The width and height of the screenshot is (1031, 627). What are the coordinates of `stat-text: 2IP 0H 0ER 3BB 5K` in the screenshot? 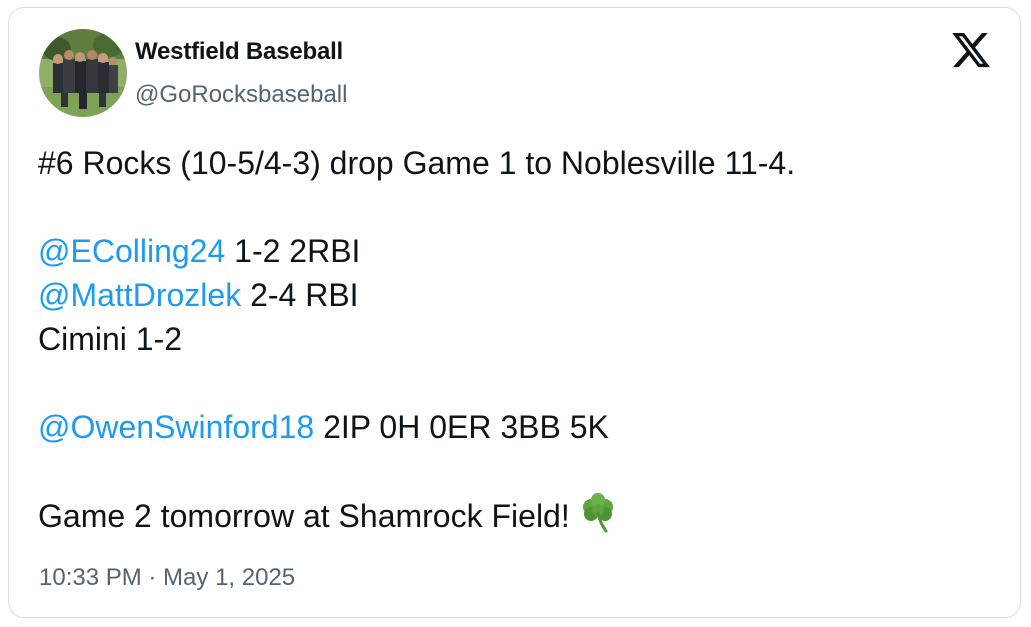 It's located at (461, 427).